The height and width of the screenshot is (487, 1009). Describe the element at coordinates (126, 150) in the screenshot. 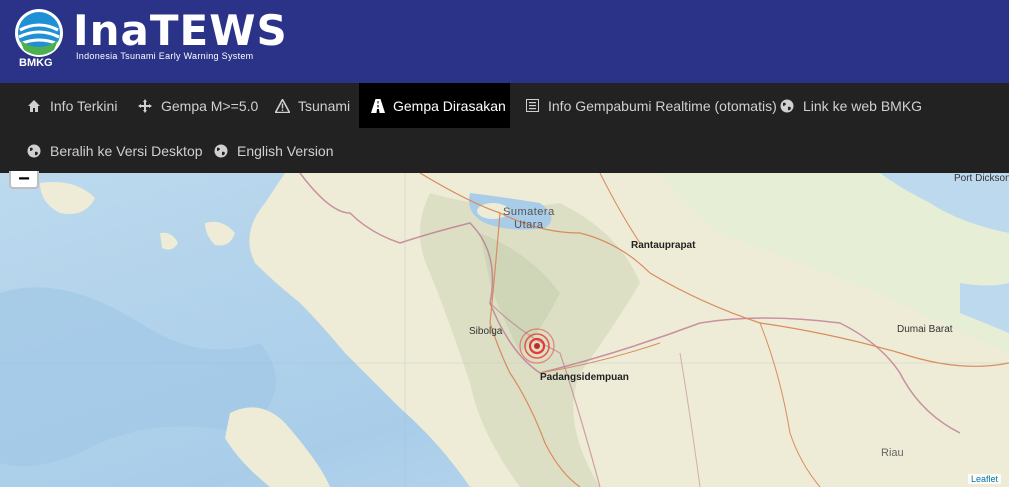

I see `nav-label: Beralih ke Versi Desktop` at that location.